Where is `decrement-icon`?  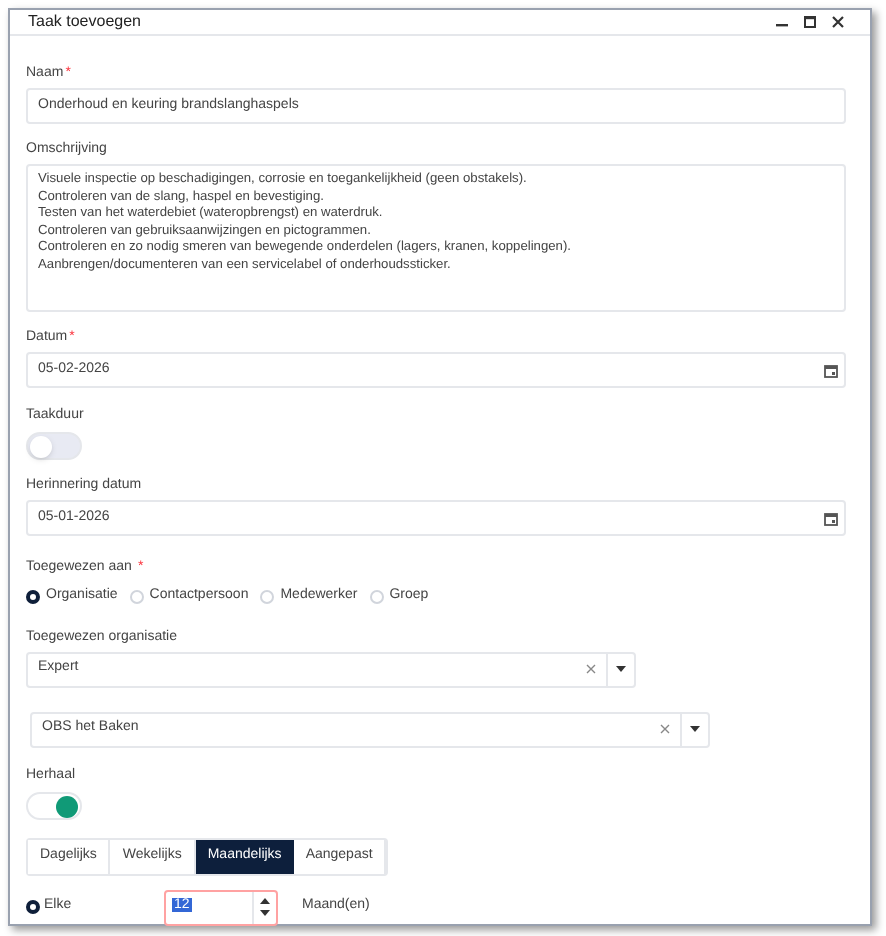 decrement-icon is located at coordinates (265, 913).